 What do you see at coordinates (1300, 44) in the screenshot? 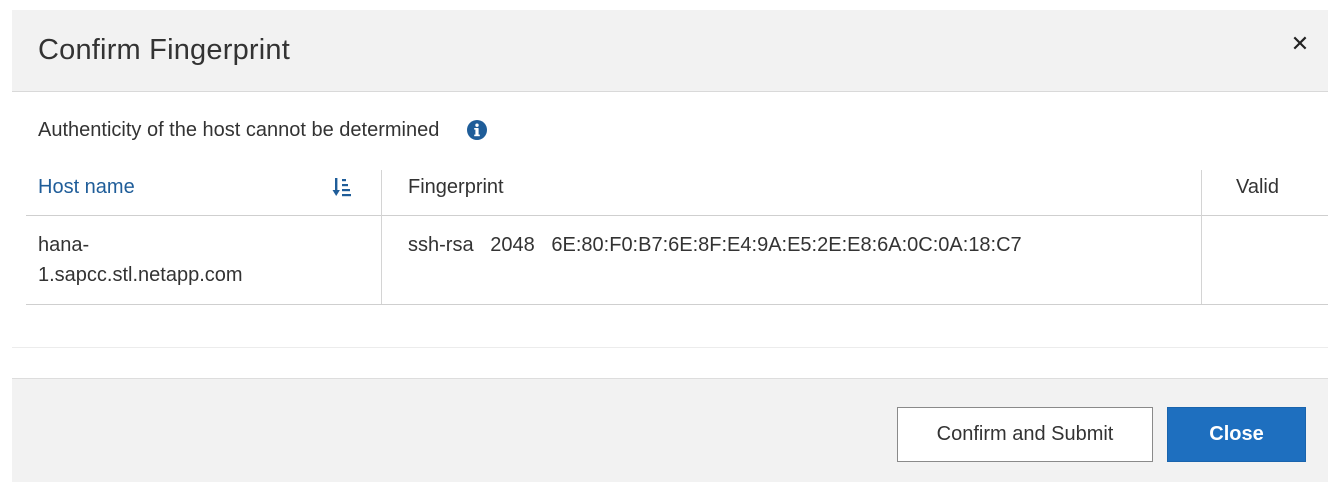
I see `close-icon: ✕` at bounding box center [1300, 44].